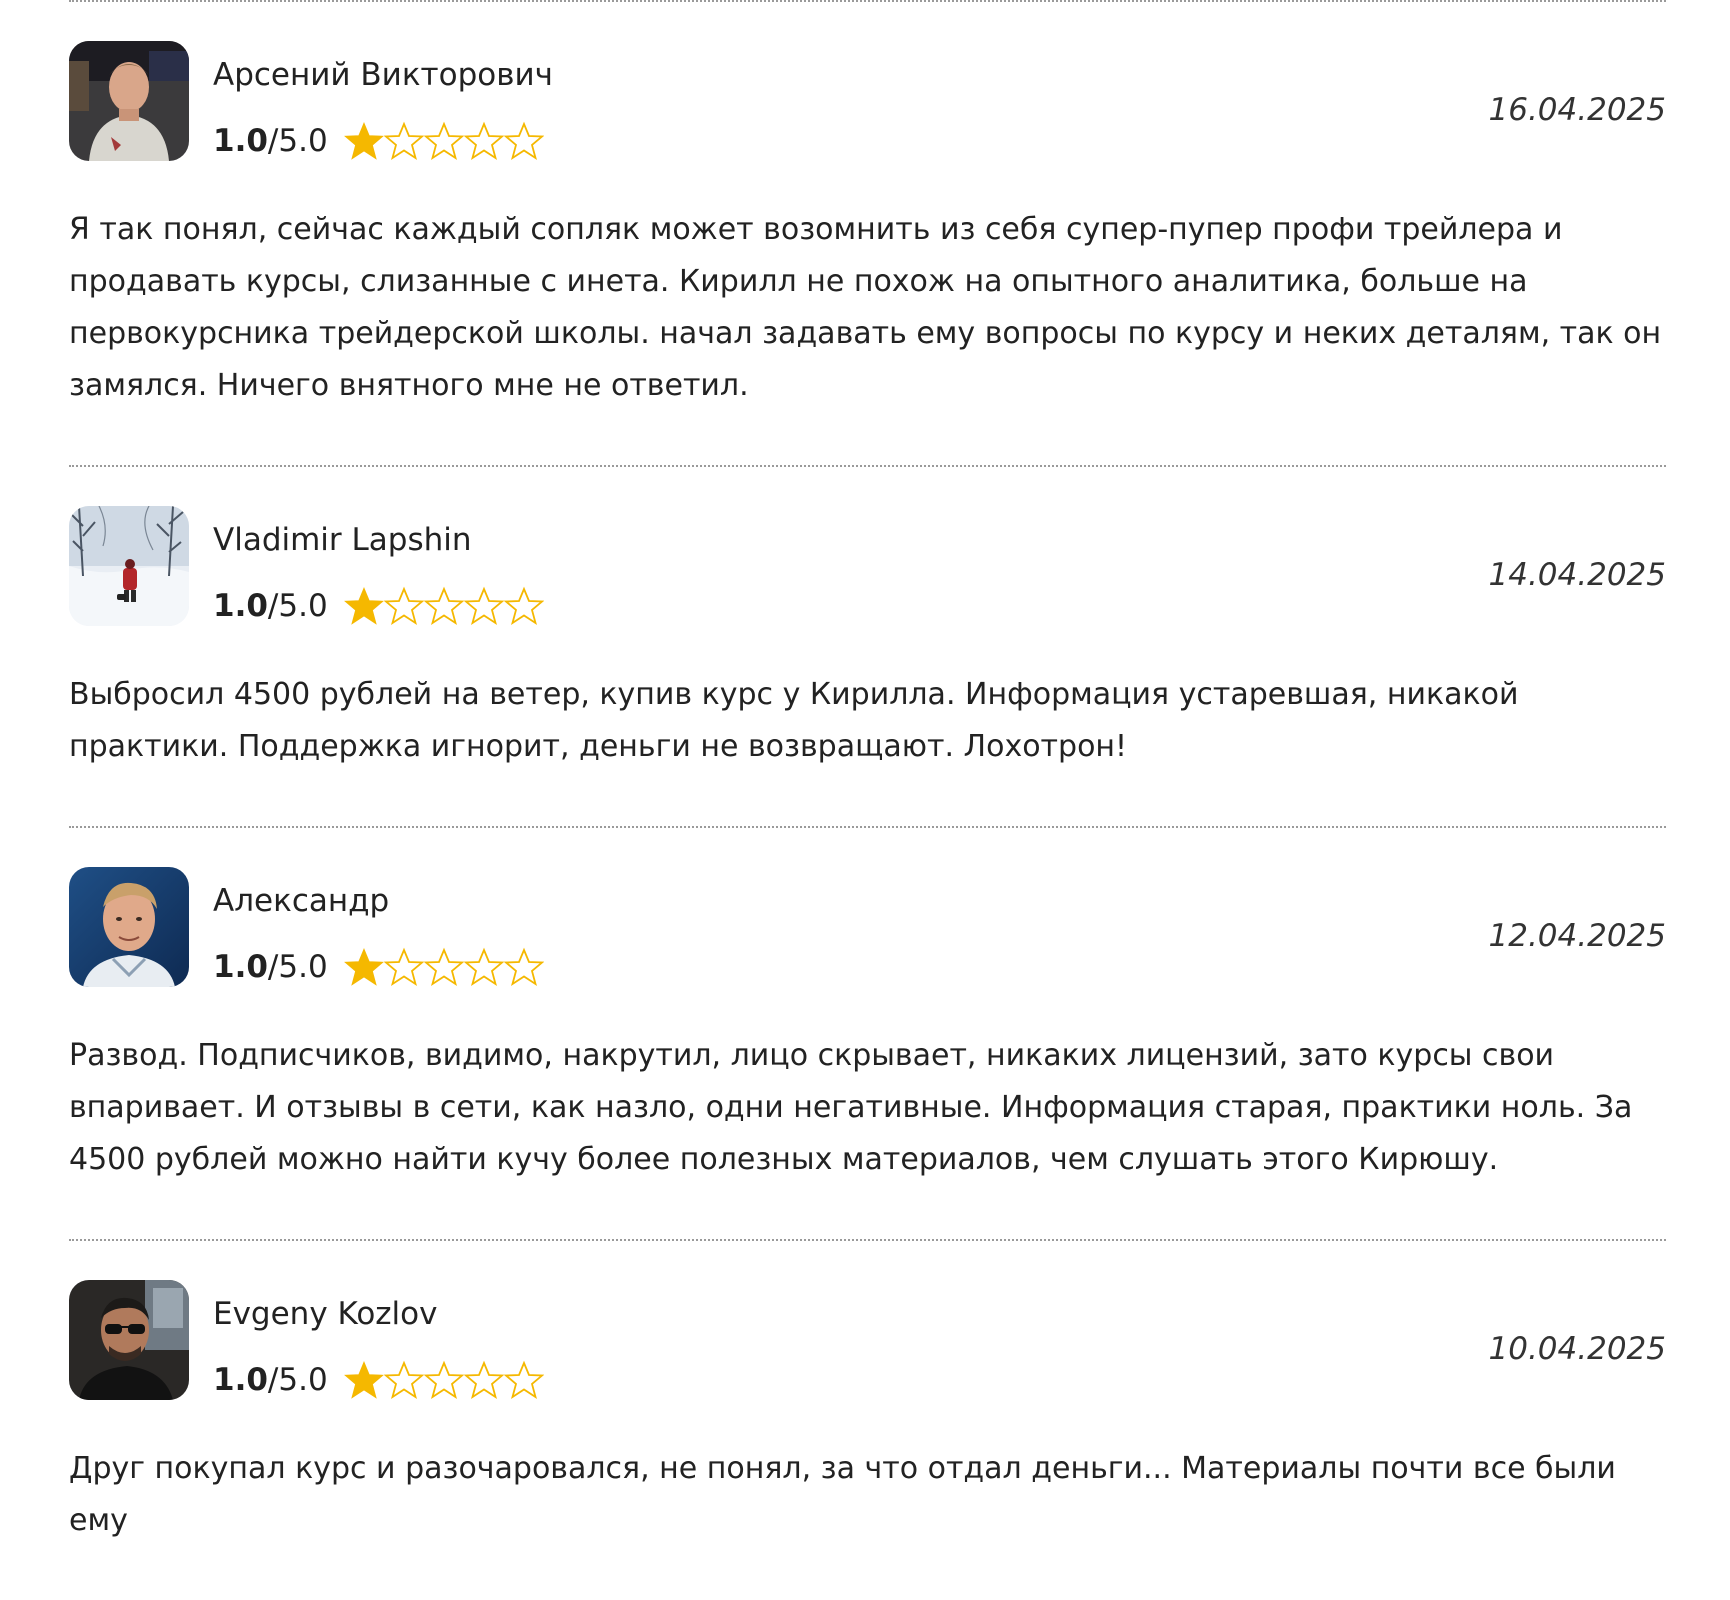 The width and height of the screenshot is (1730, 1600). I want to click on review-date: 12.04.2025, so click(1577, 936).